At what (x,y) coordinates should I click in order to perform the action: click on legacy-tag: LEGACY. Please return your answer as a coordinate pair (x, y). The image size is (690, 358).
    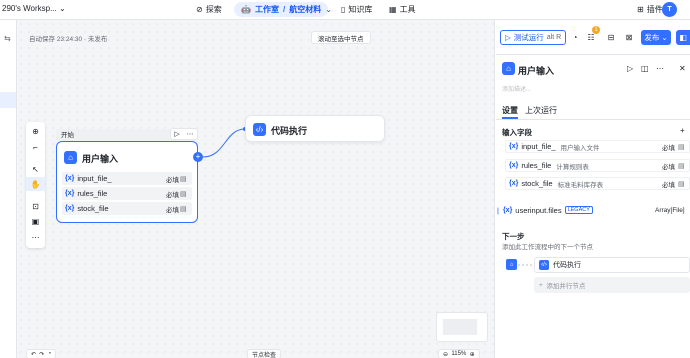
    Looking at the image, I should click on (578, 210).